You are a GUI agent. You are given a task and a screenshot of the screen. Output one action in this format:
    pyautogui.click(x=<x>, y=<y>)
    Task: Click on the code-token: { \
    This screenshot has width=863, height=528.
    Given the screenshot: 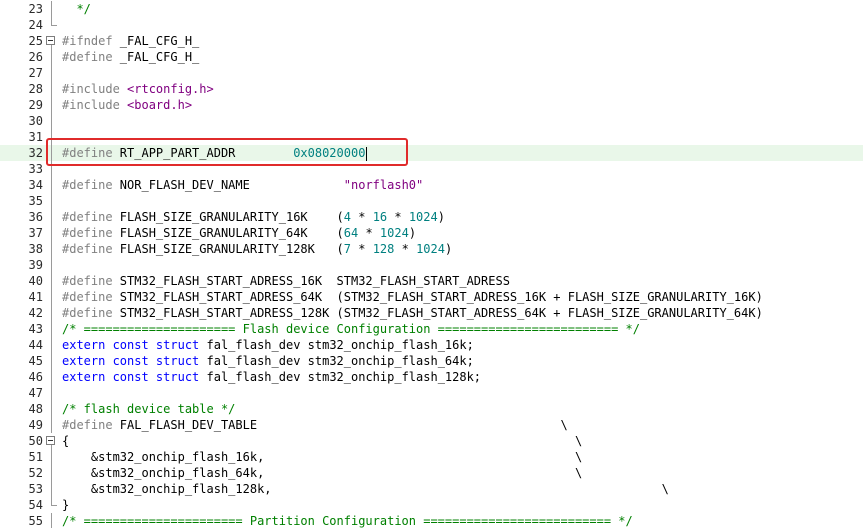 What is the action you would take?
    pyautogui.click(x=322, y=441)
    